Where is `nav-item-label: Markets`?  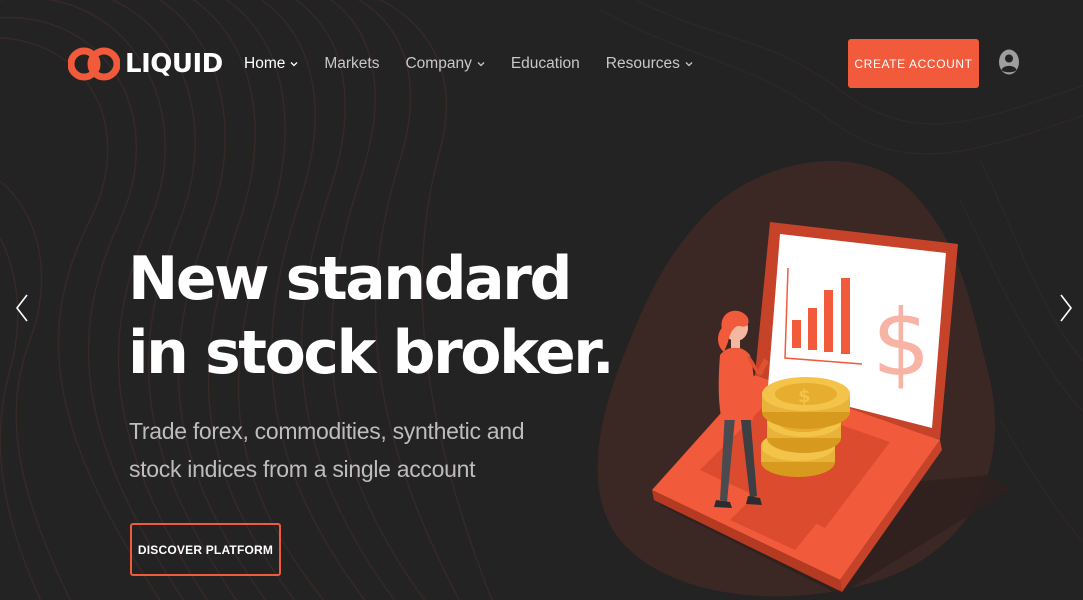
nav-item-label: Markets is located at coordinates (352, 63).